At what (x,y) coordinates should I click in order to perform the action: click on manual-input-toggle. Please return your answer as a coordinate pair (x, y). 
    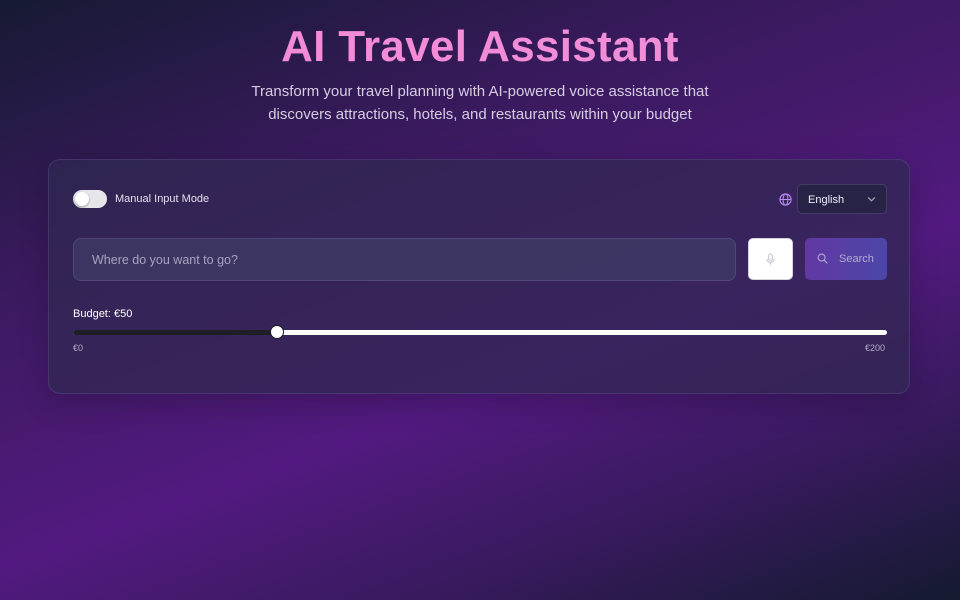
    Looking at the image, I should click on (90, 199).